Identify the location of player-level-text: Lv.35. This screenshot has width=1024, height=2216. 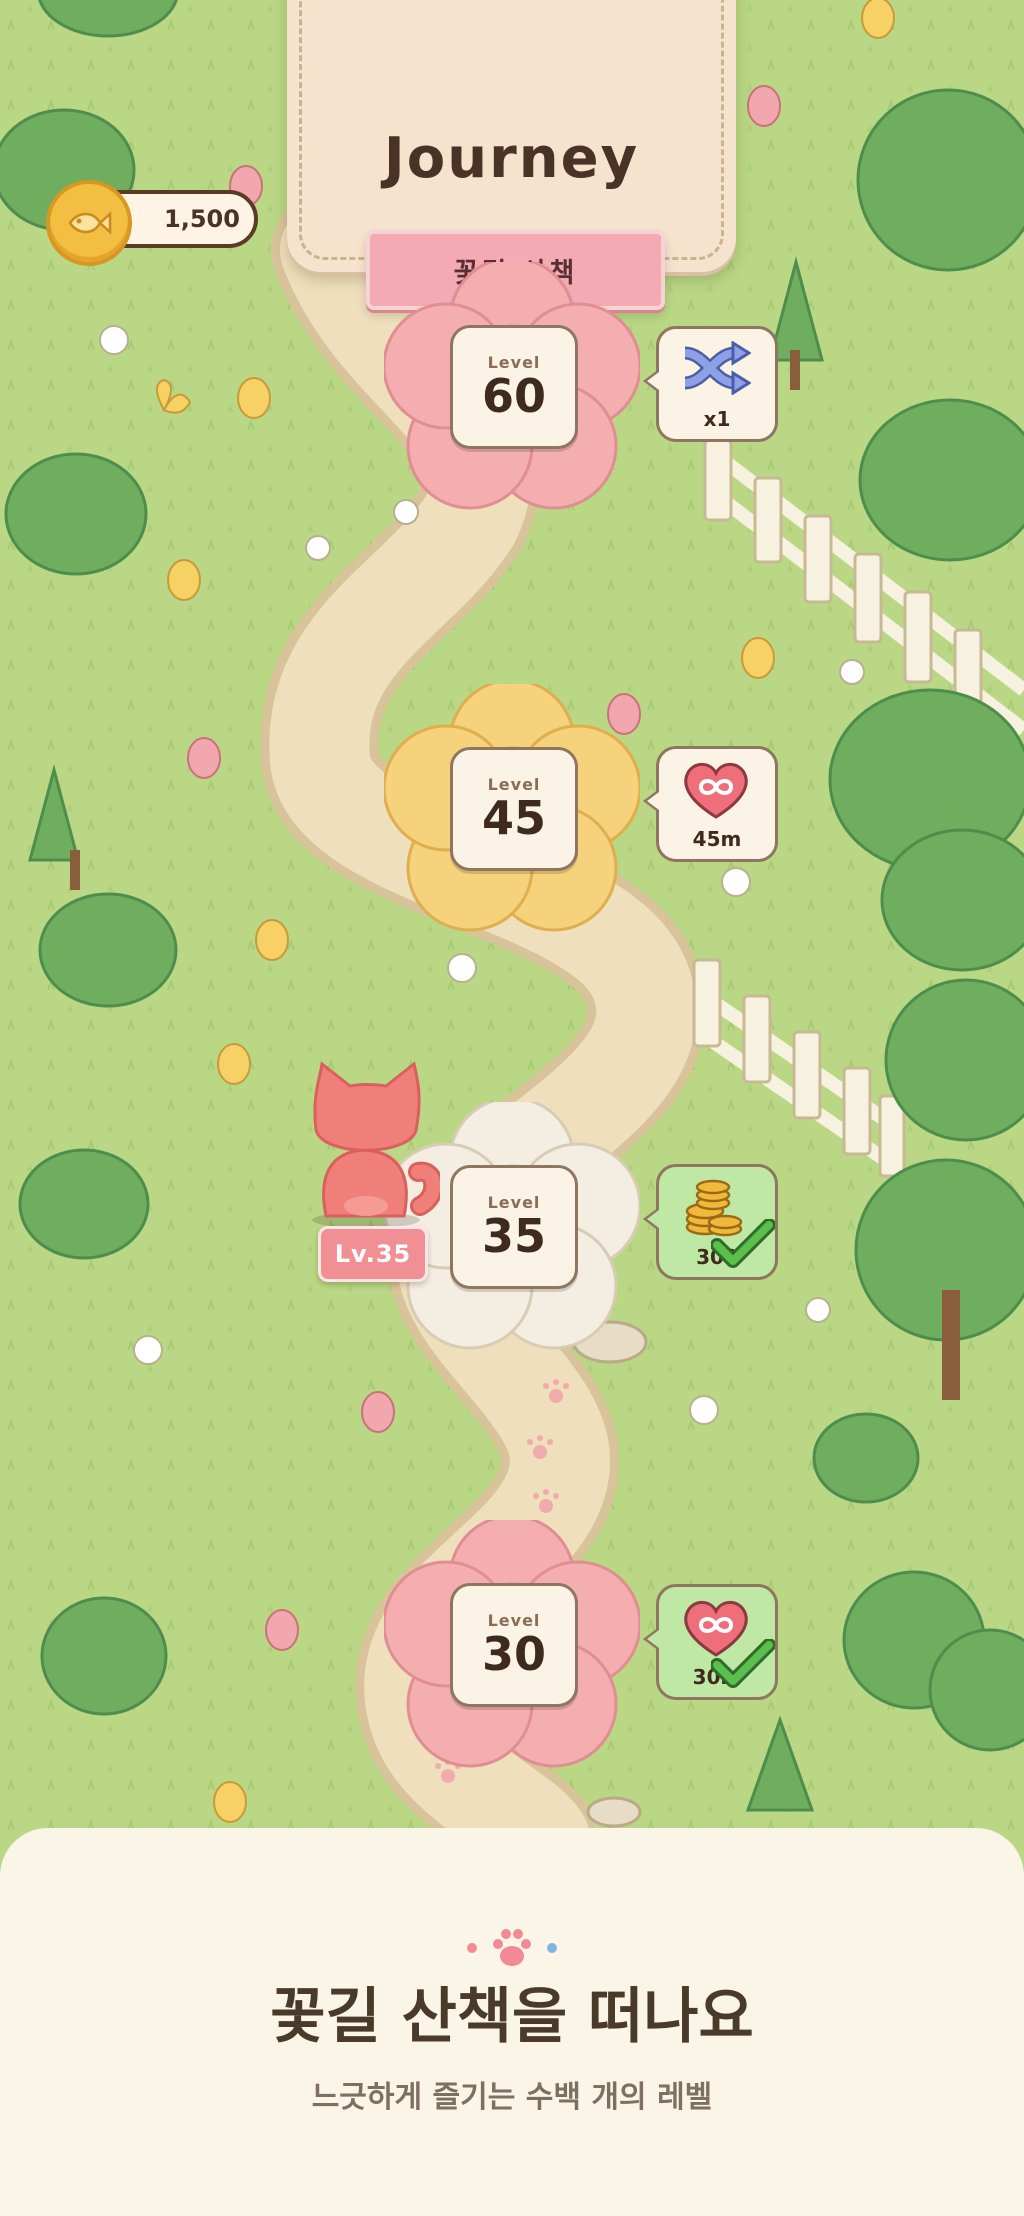
(373, 1254).